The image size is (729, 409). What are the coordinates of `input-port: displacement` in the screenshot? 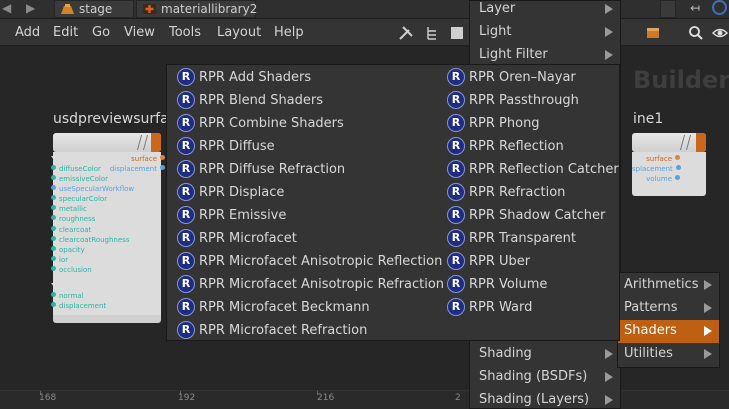 It's located at (78, 306).